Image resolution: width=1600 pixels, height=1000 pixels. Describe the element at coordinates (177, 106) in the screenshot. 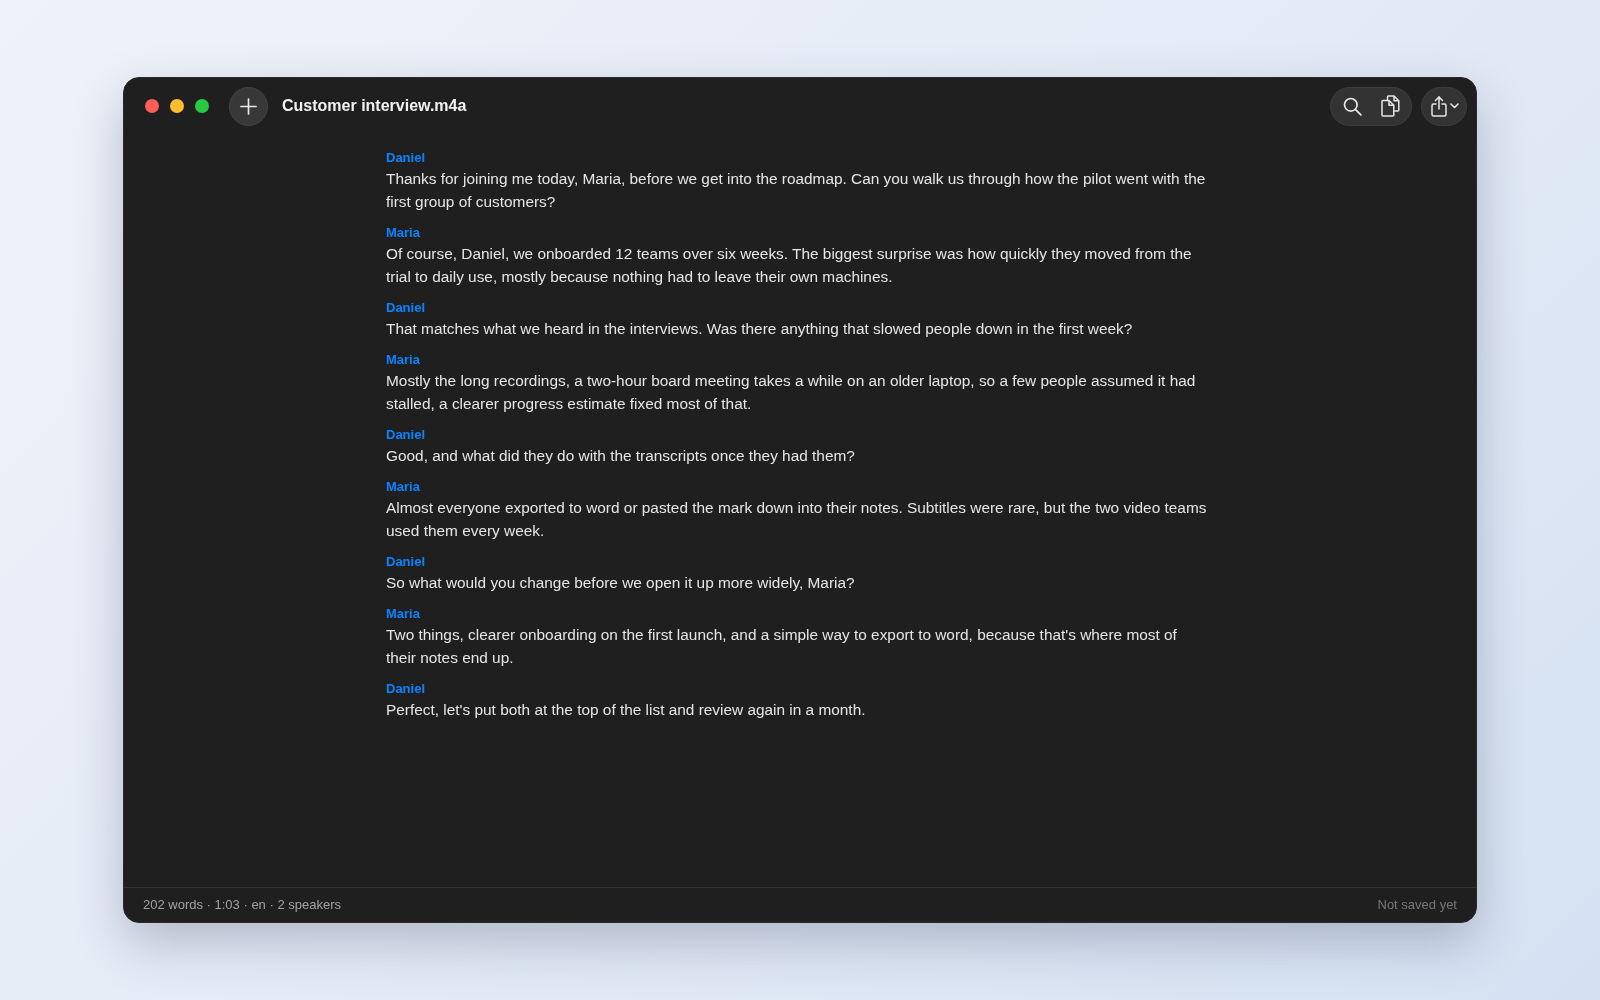

I see `minimize-button` at that location.